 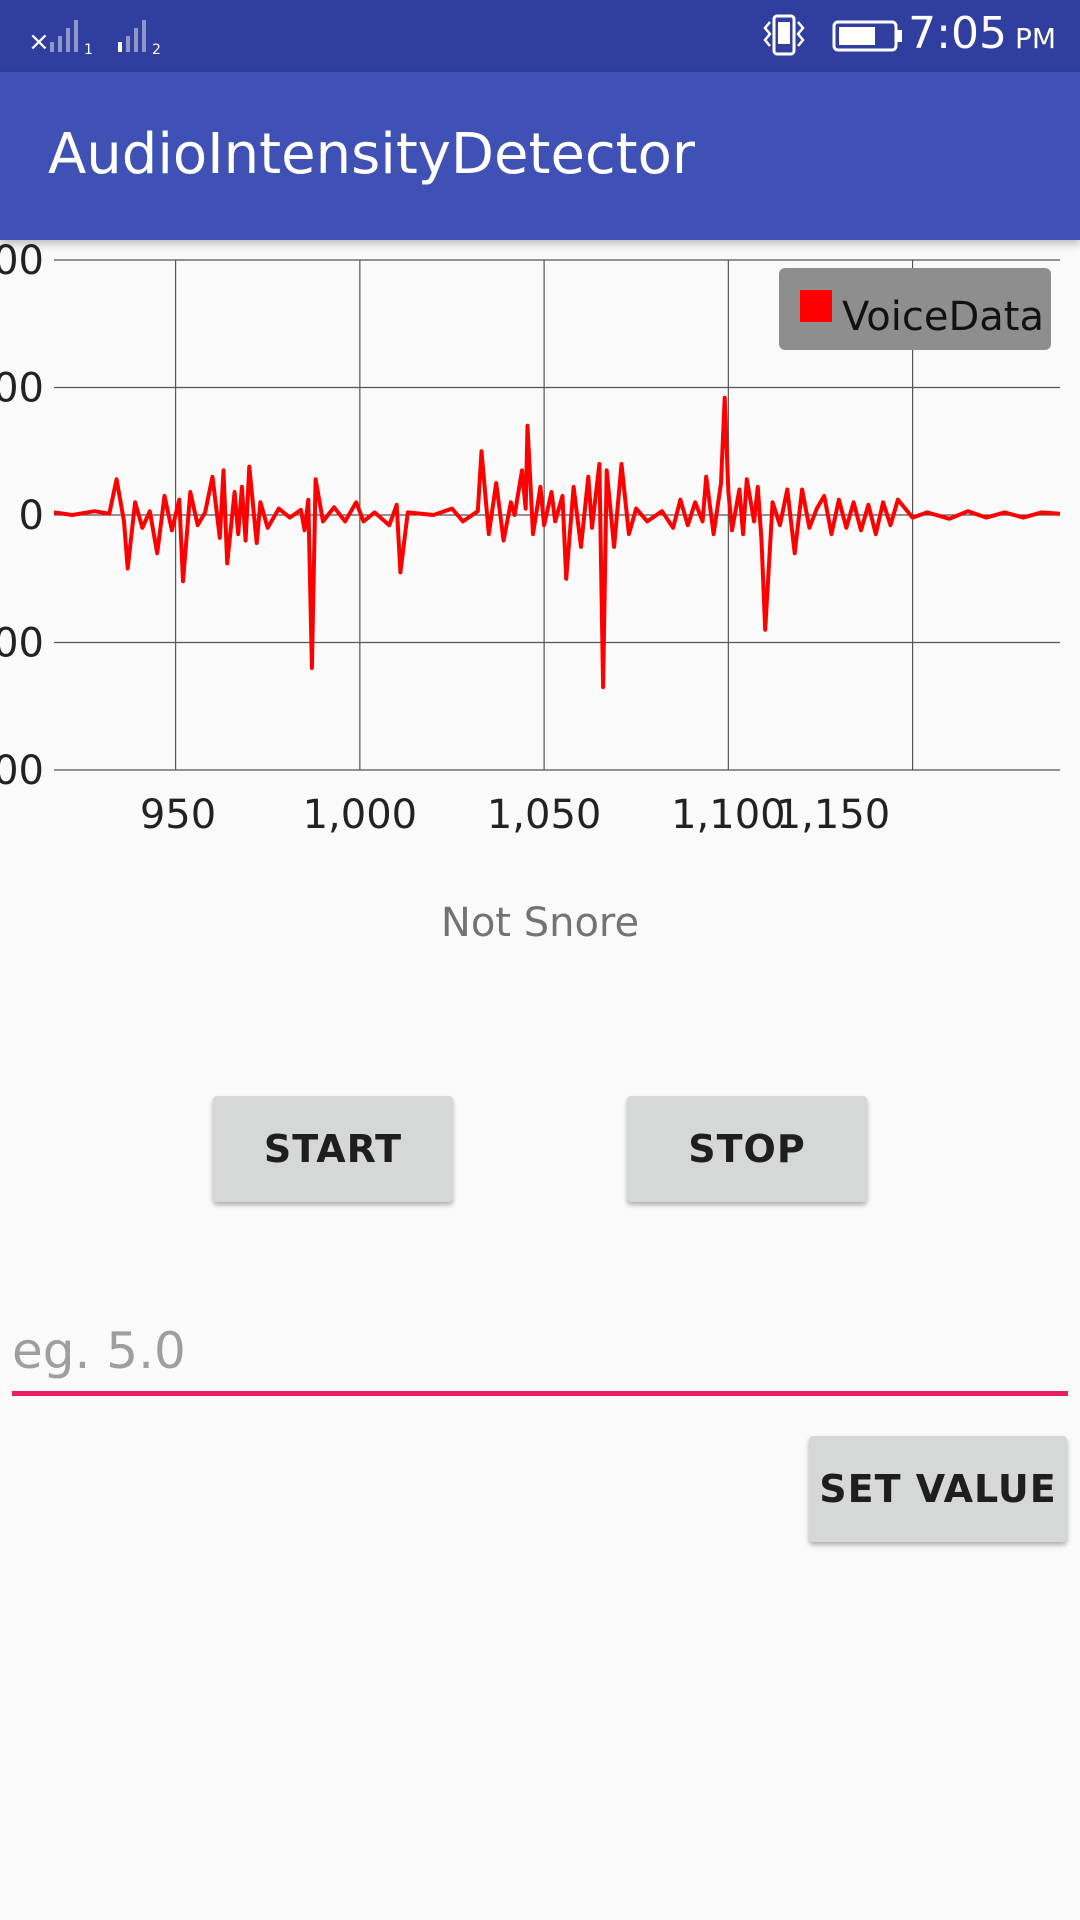 I want to click on start-button: START, so click(x=333, y=1149).